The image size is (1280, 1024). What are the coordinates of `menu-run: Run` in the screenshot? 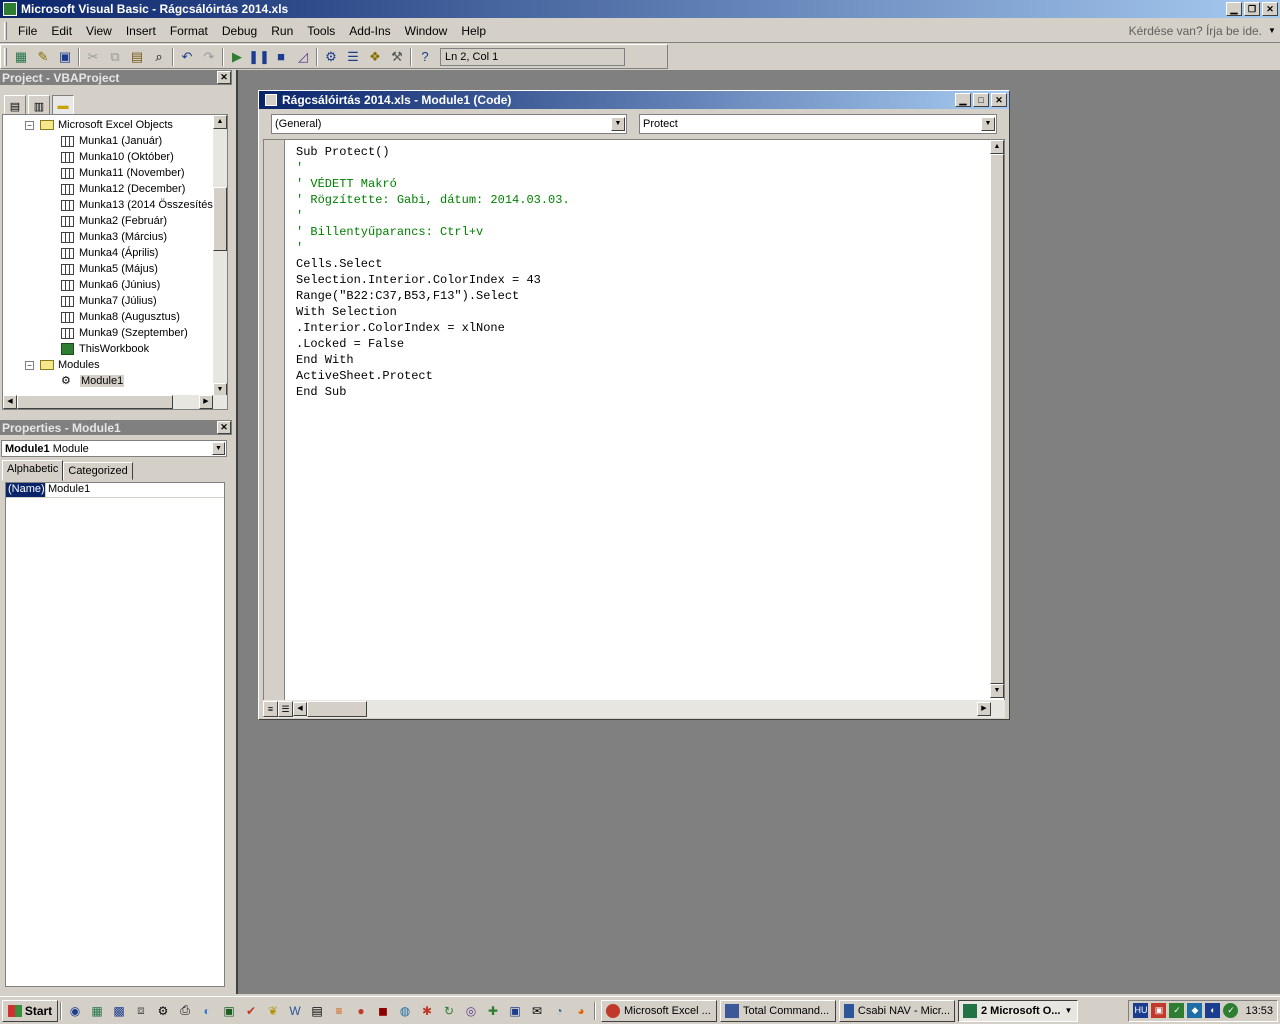 It's located at (282, 31).